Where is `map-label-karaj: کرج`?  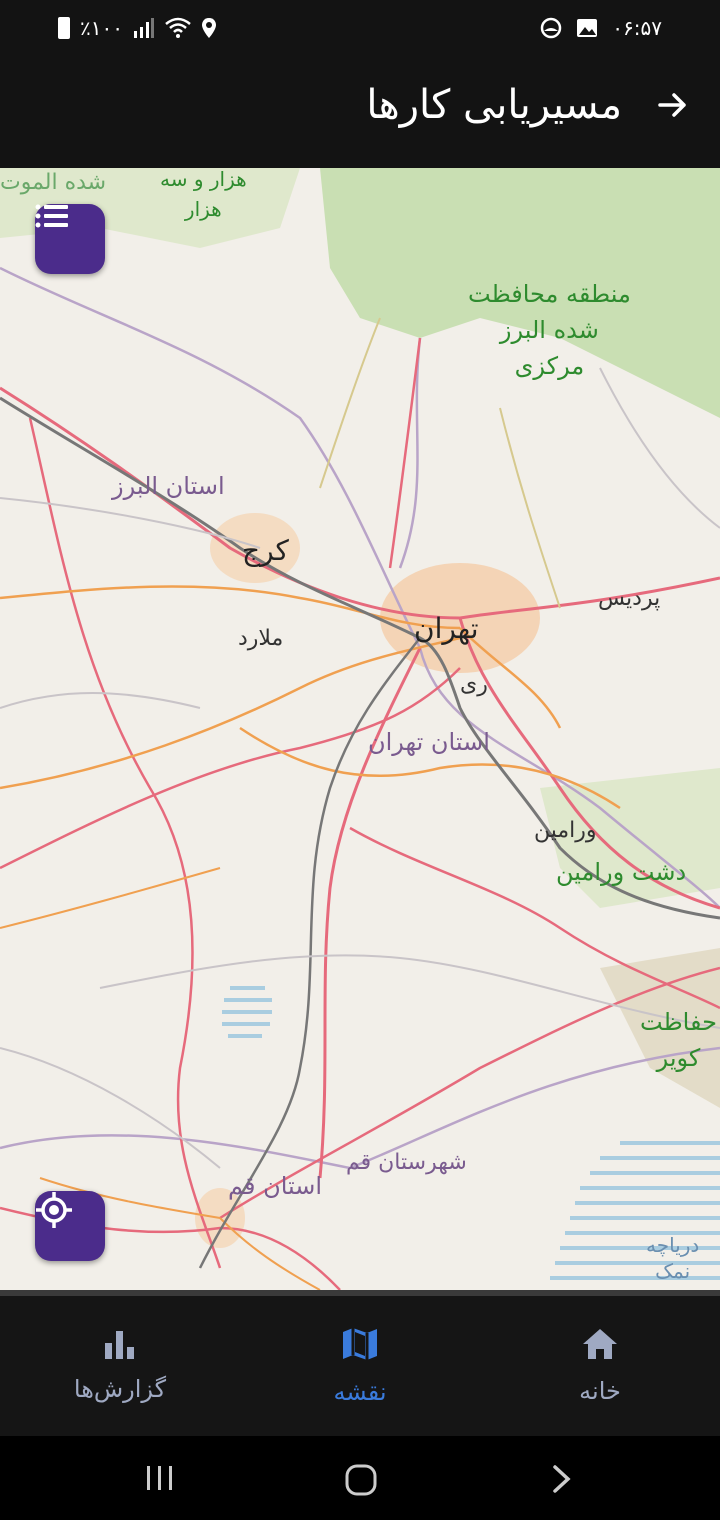 map-label-karaj: کرج is located at coordinates (265, 550).